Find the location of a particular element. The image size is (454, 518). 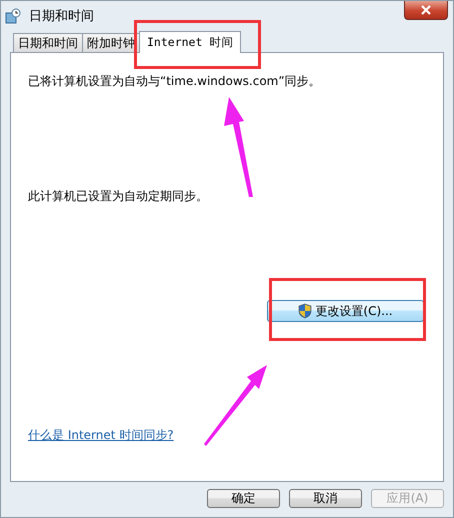

close-icon is located at coordinates (426, 10).